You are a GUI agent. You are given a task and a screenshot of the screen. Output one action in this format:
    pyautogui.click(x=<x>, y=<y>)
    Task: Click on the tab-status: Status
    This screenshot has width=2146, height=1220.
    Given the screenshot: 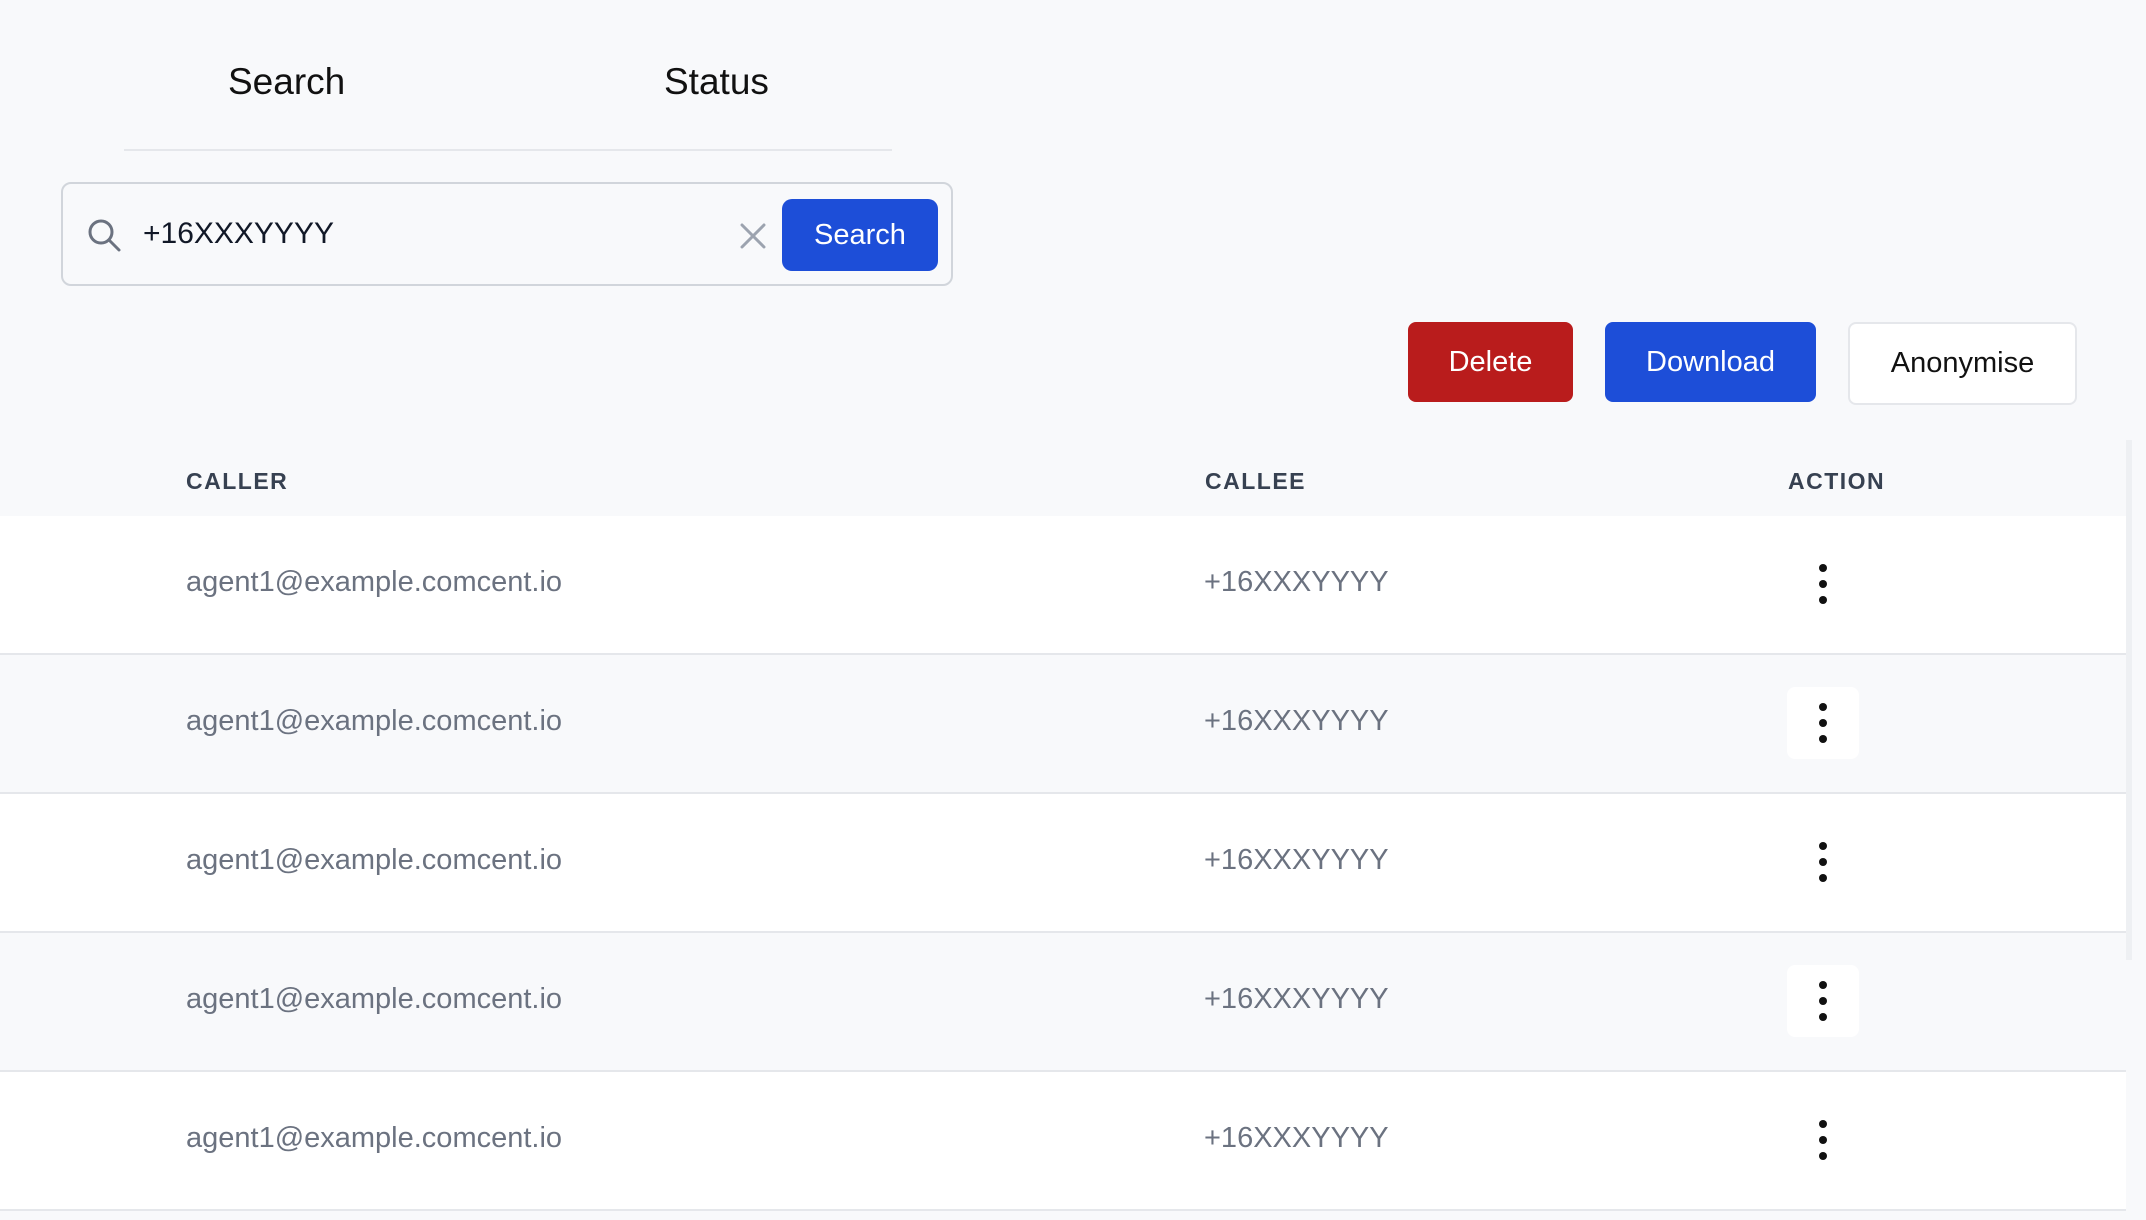 What is the action you would take?
    pyautogui.click(x=716, y=82)
    